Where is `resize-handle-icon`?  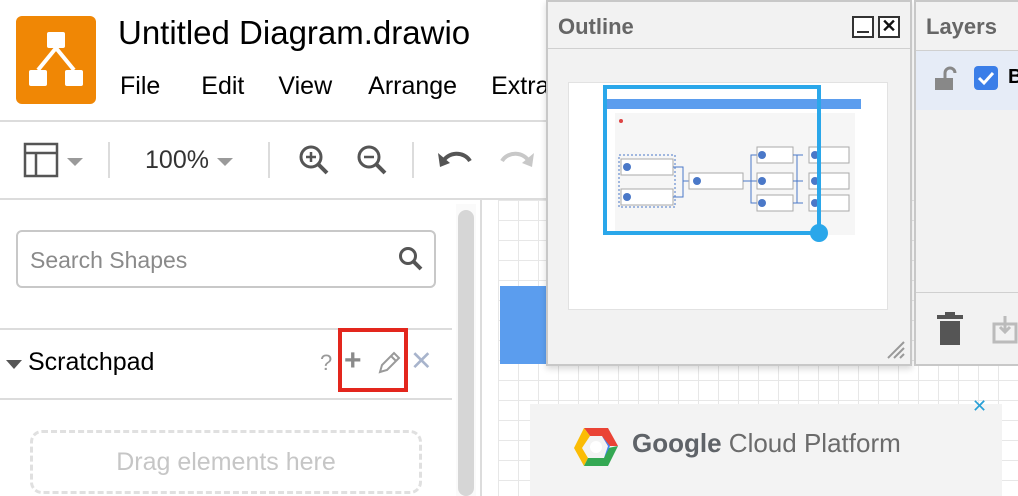 resize-handle-icon is located at coordinates (895, 349).